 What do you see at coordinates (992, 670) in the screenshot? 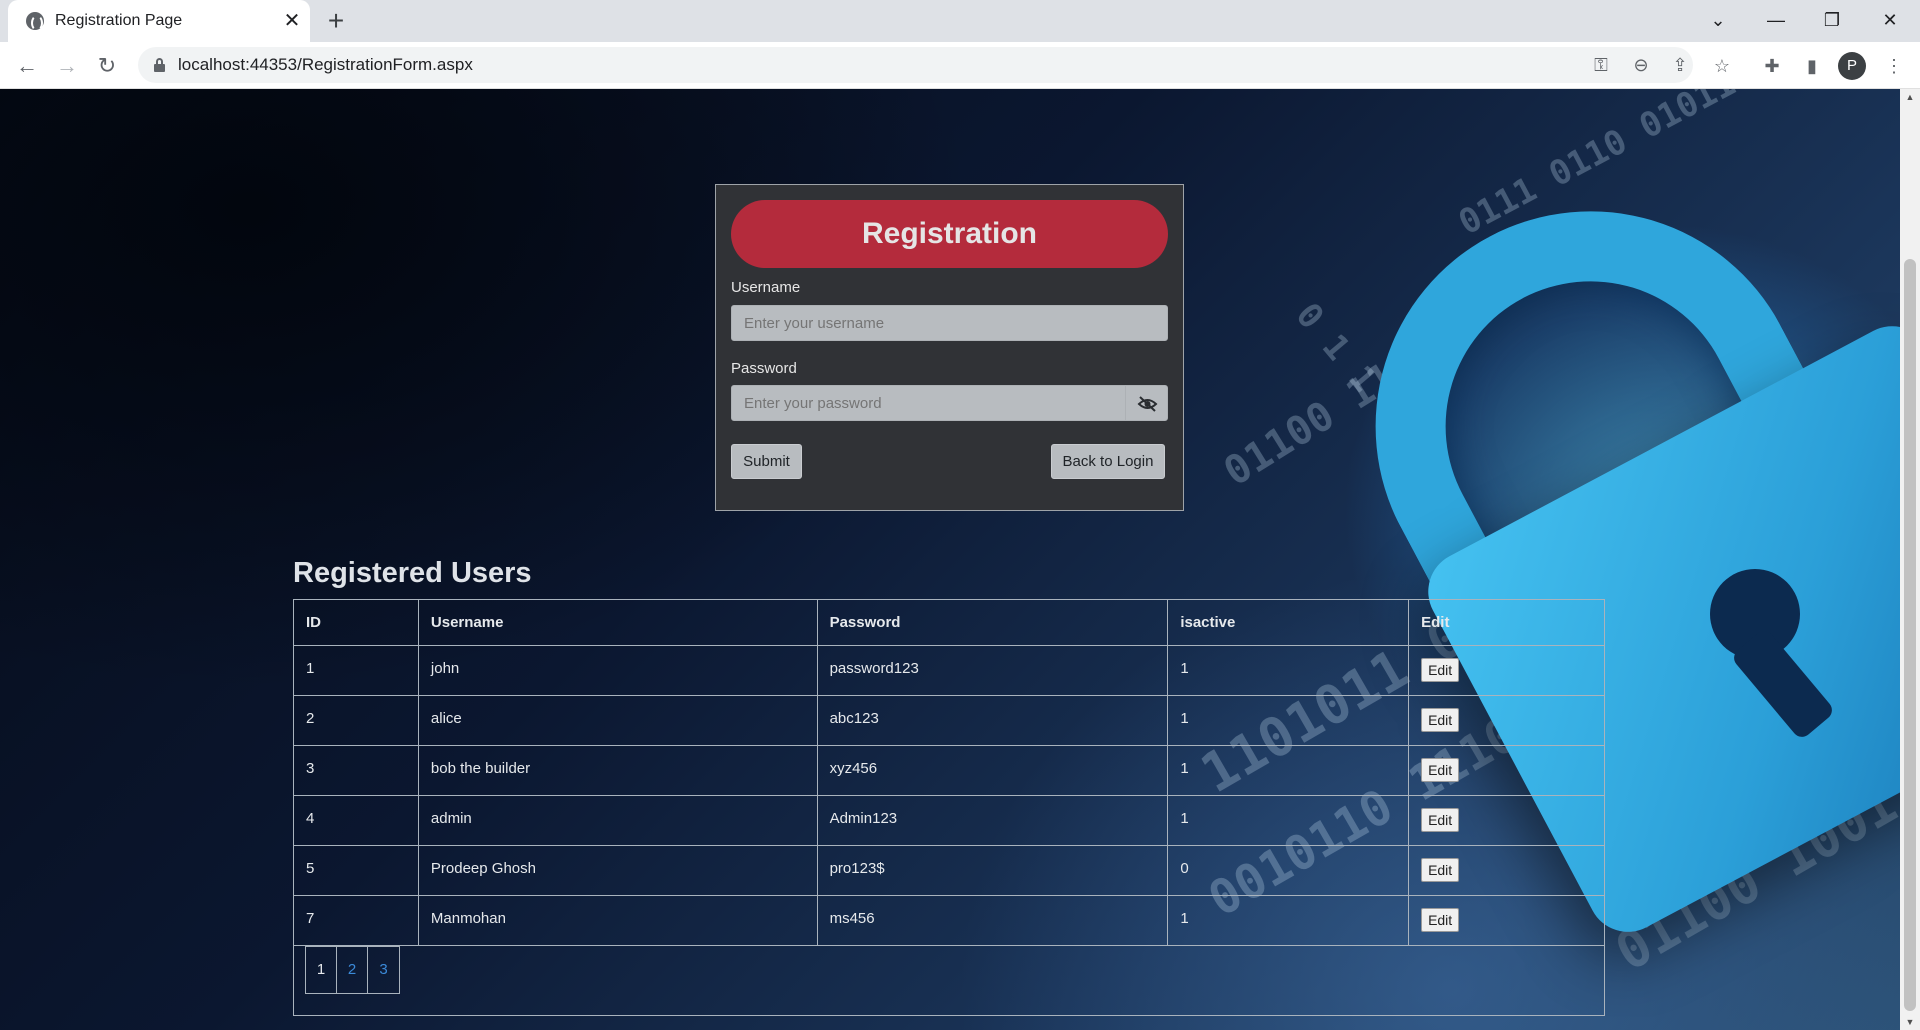
I see `cell-password: password123` at bounding box center [992, 670].